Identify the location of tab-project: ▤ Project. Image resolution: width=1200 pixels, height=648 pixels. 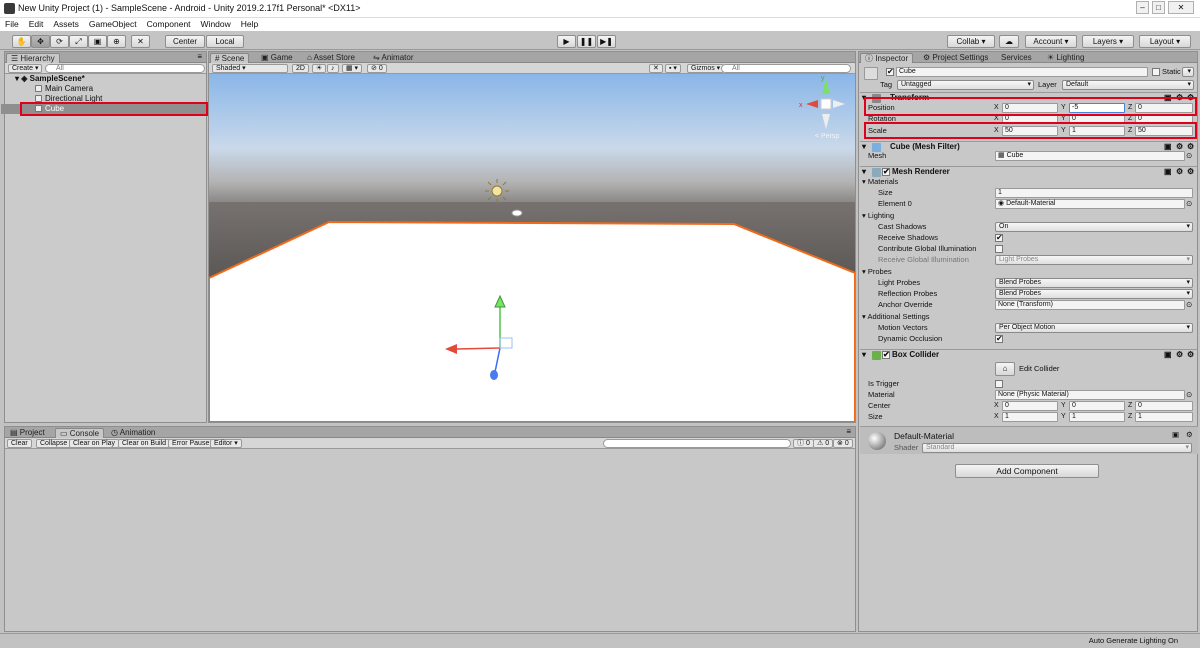
(27, 433).